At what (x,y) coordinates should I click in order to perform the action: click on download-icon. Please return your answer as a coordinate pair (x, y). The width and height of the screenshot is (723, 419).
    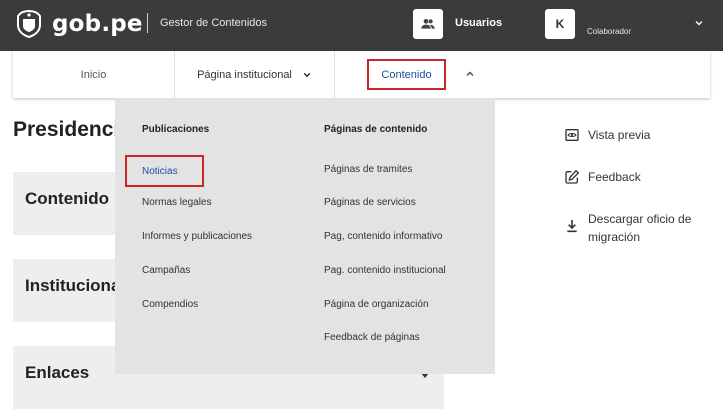
    Looking at the image, I should click on (572, 226).